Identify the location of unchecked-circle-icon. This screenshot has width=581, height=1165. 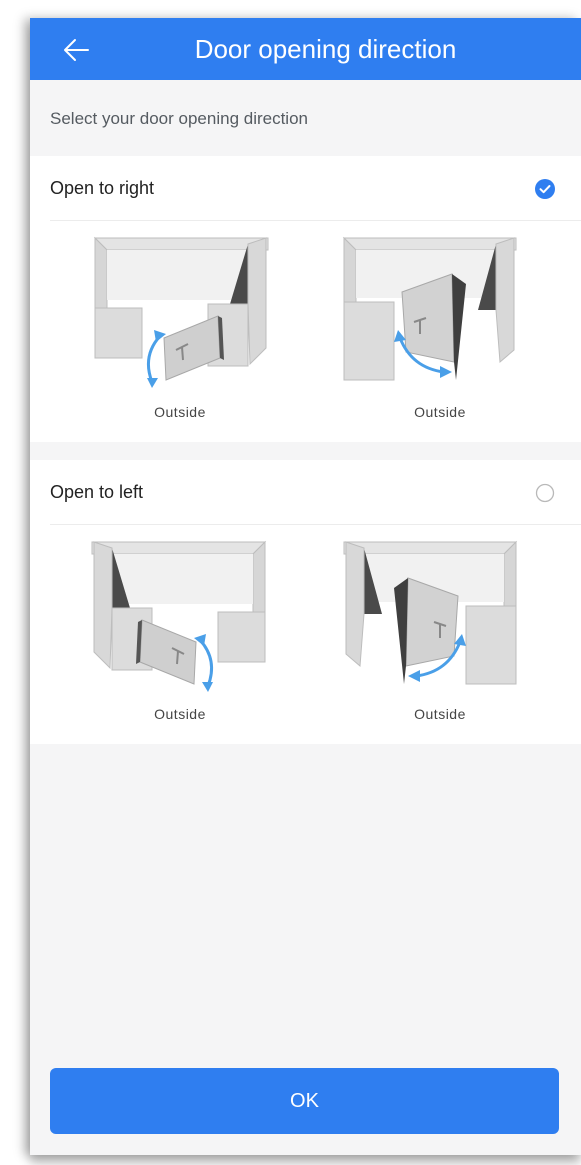
(545, 493).